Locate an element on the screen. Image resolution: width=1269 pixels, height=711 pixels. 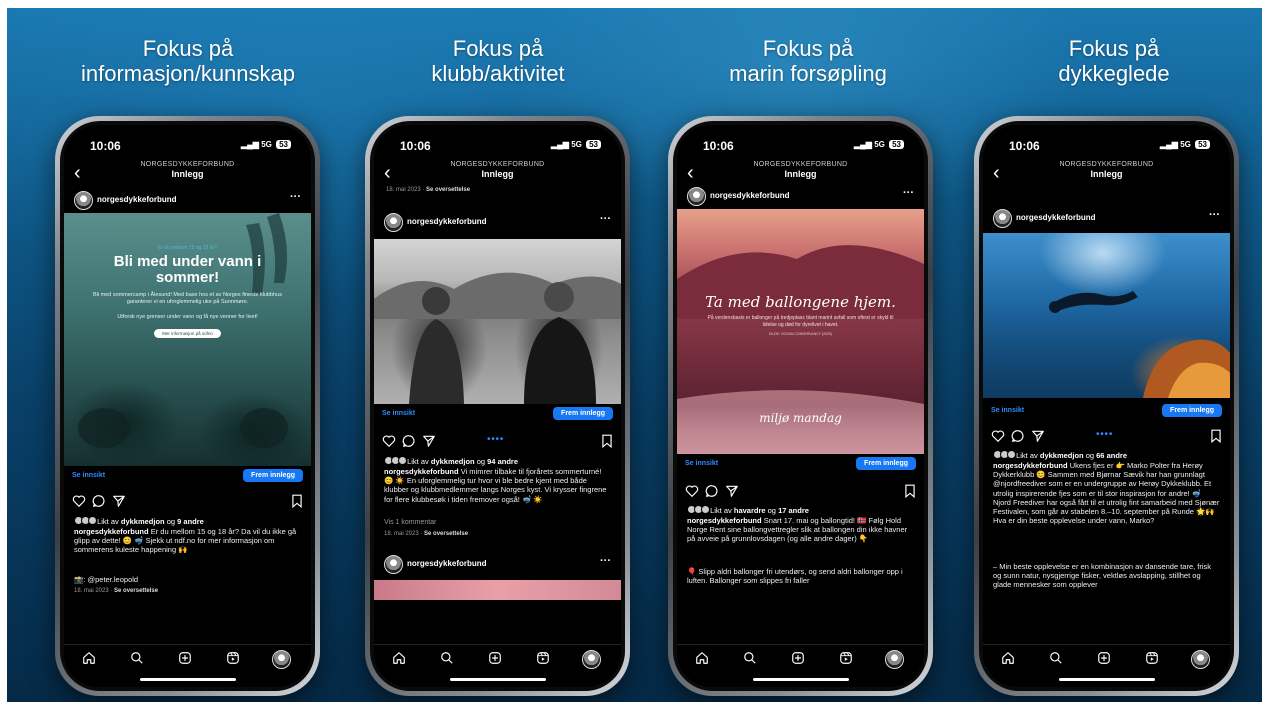
page-title: Innlegg is located at coordinates (497, 174).